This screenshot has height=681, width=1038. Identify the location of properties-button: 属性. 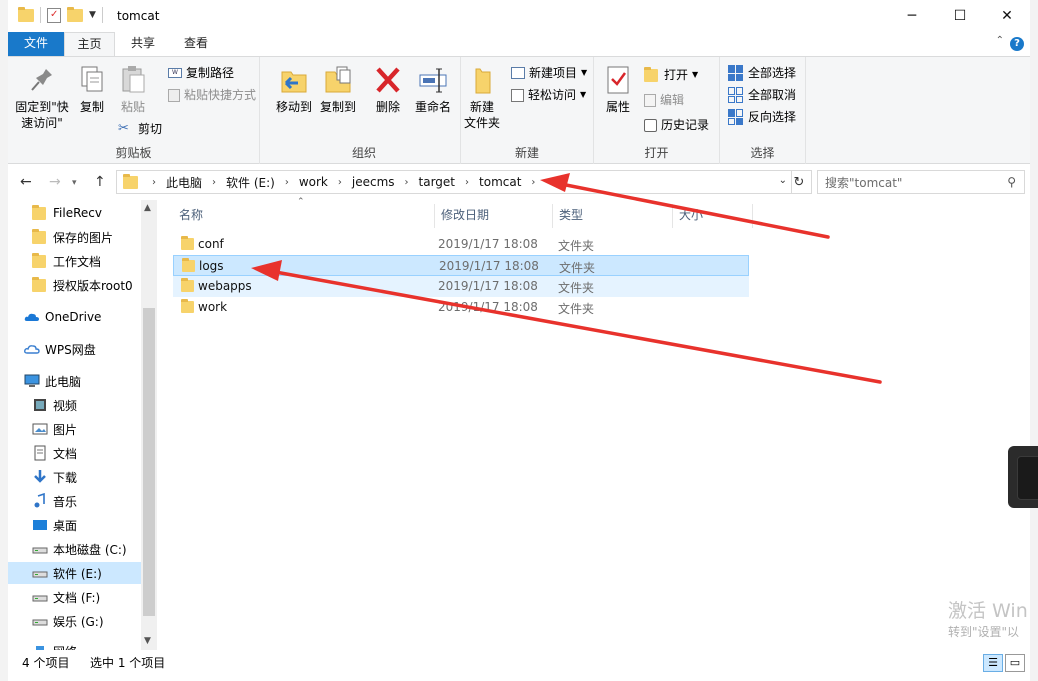
(618, 89).